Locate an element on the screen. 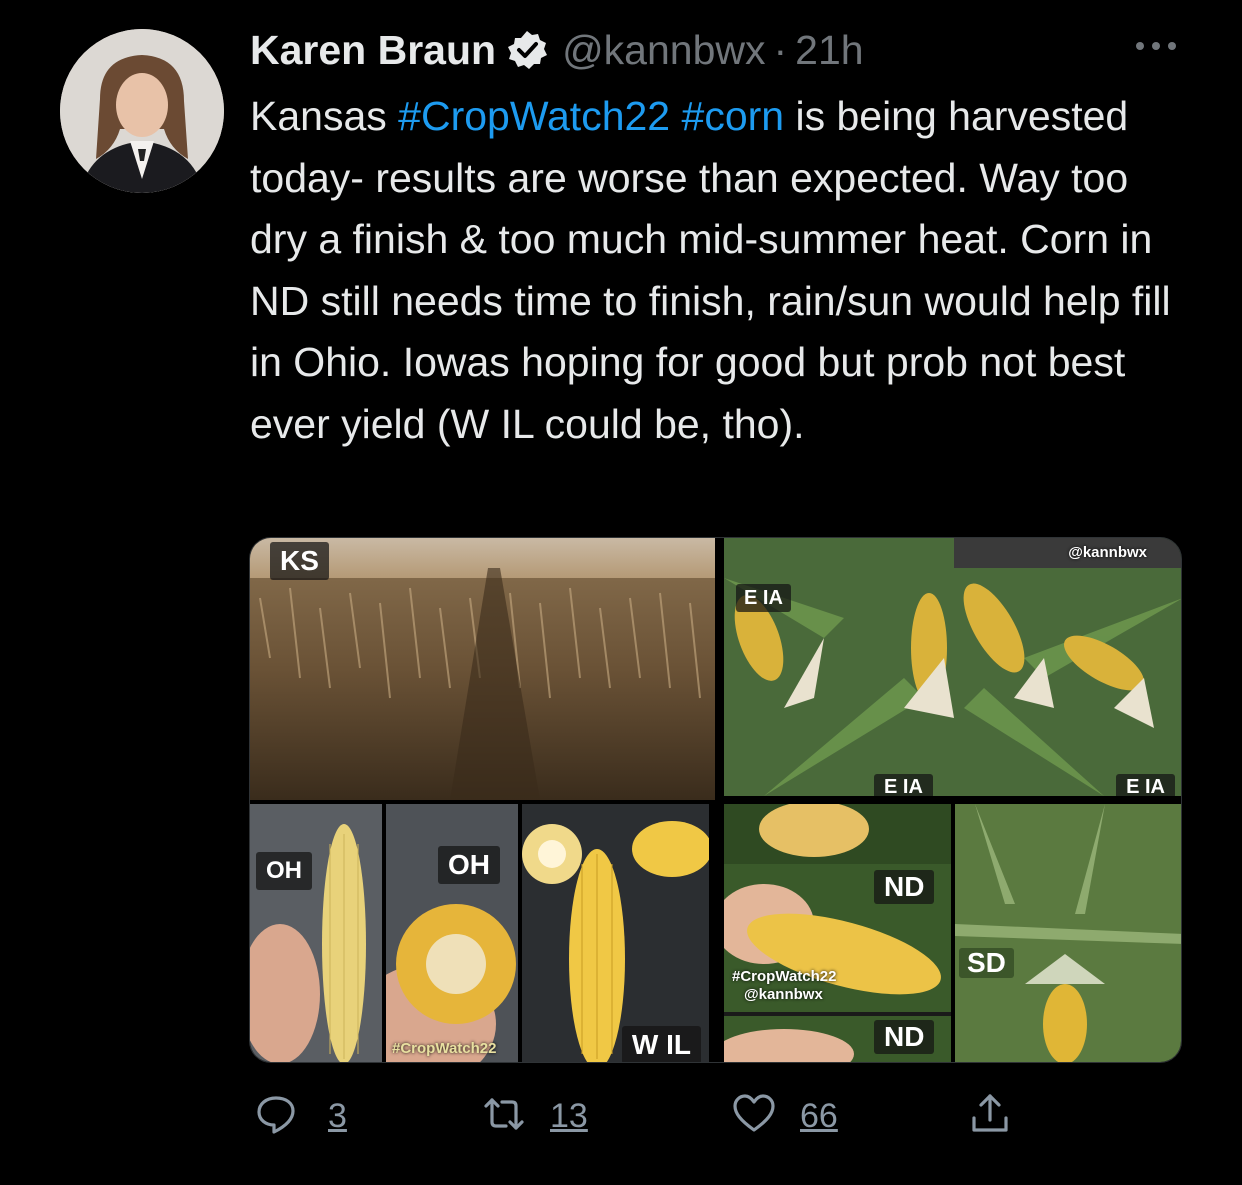  label-wil: W IL is located at coordinates (661, 1044).